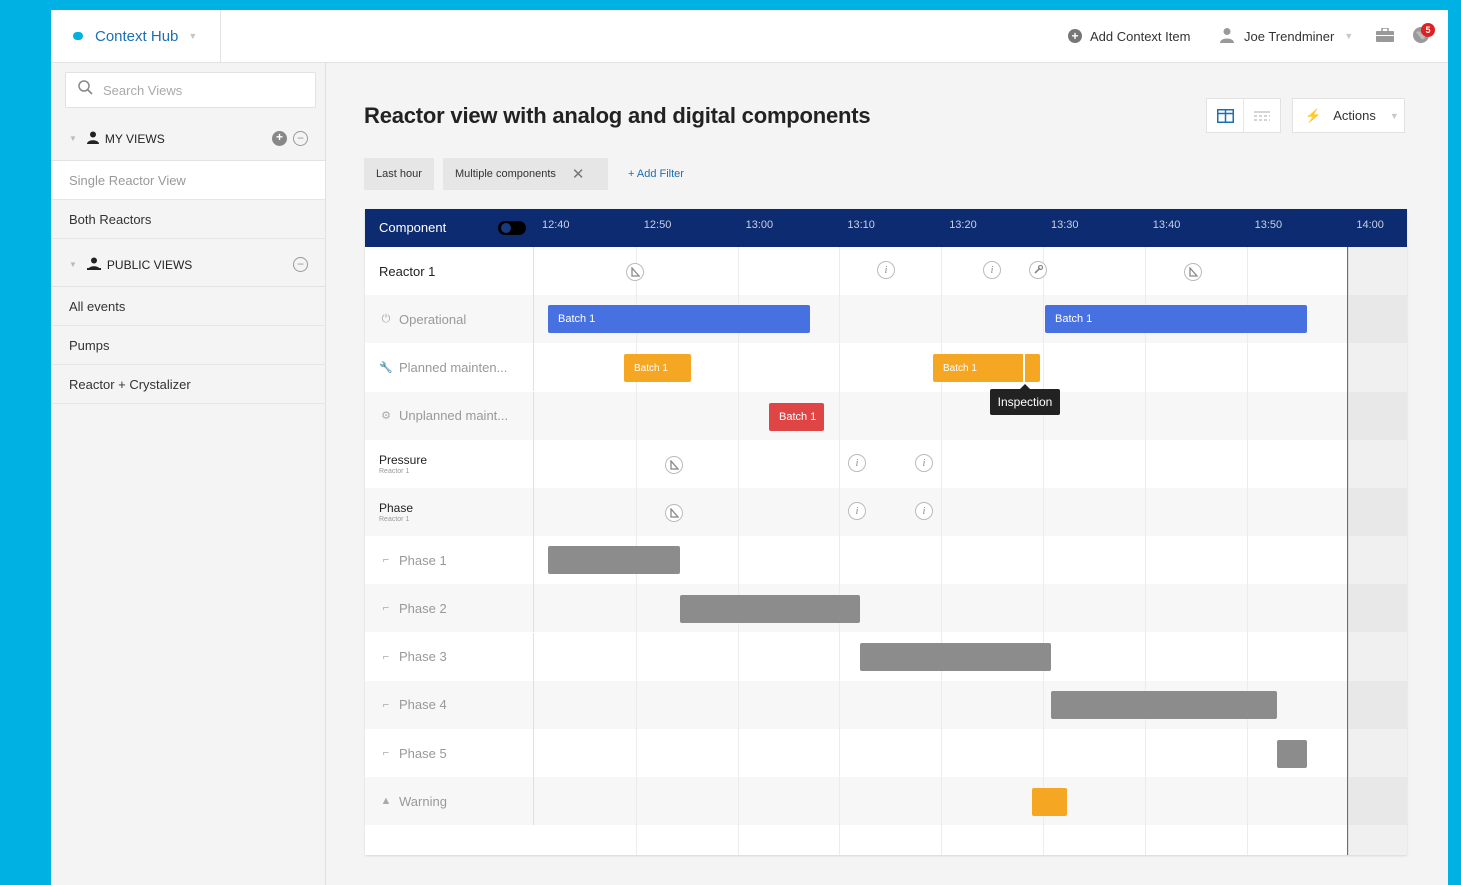 The width and height of the screenshot is (1461, 885). Describe the element at coordinates (386, 367) in the screenshot. I see `wrench-icon: 🔧` at that location.